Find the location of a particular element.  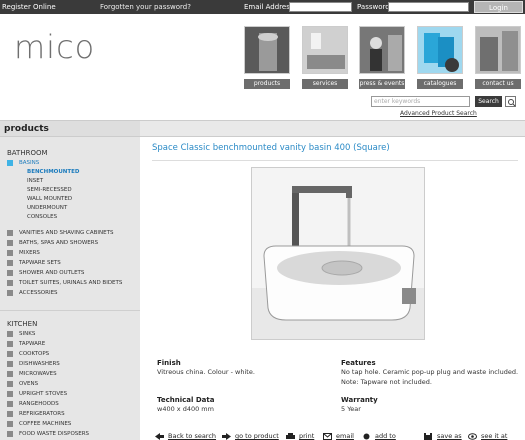

sidebar-item-food-waste-disposers: FOOD WASTE DISPOSERS is located at coordinates (48, 434).